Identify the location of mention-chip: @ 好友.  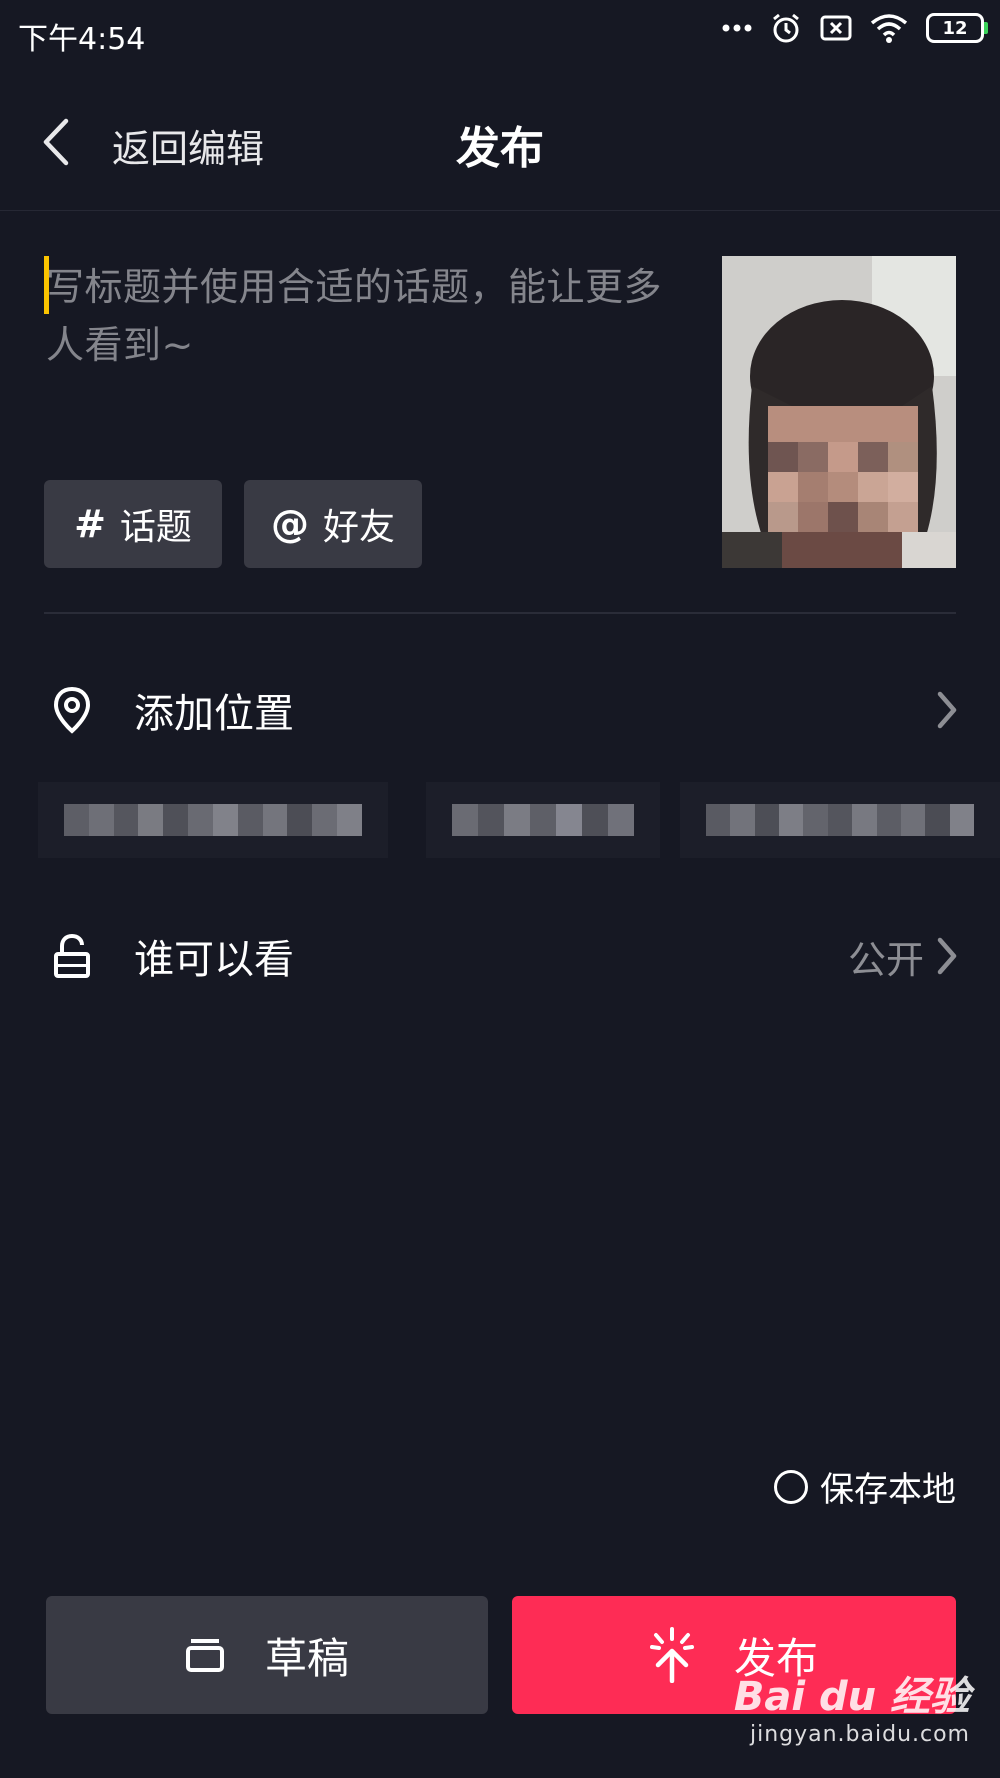
(333, 524).